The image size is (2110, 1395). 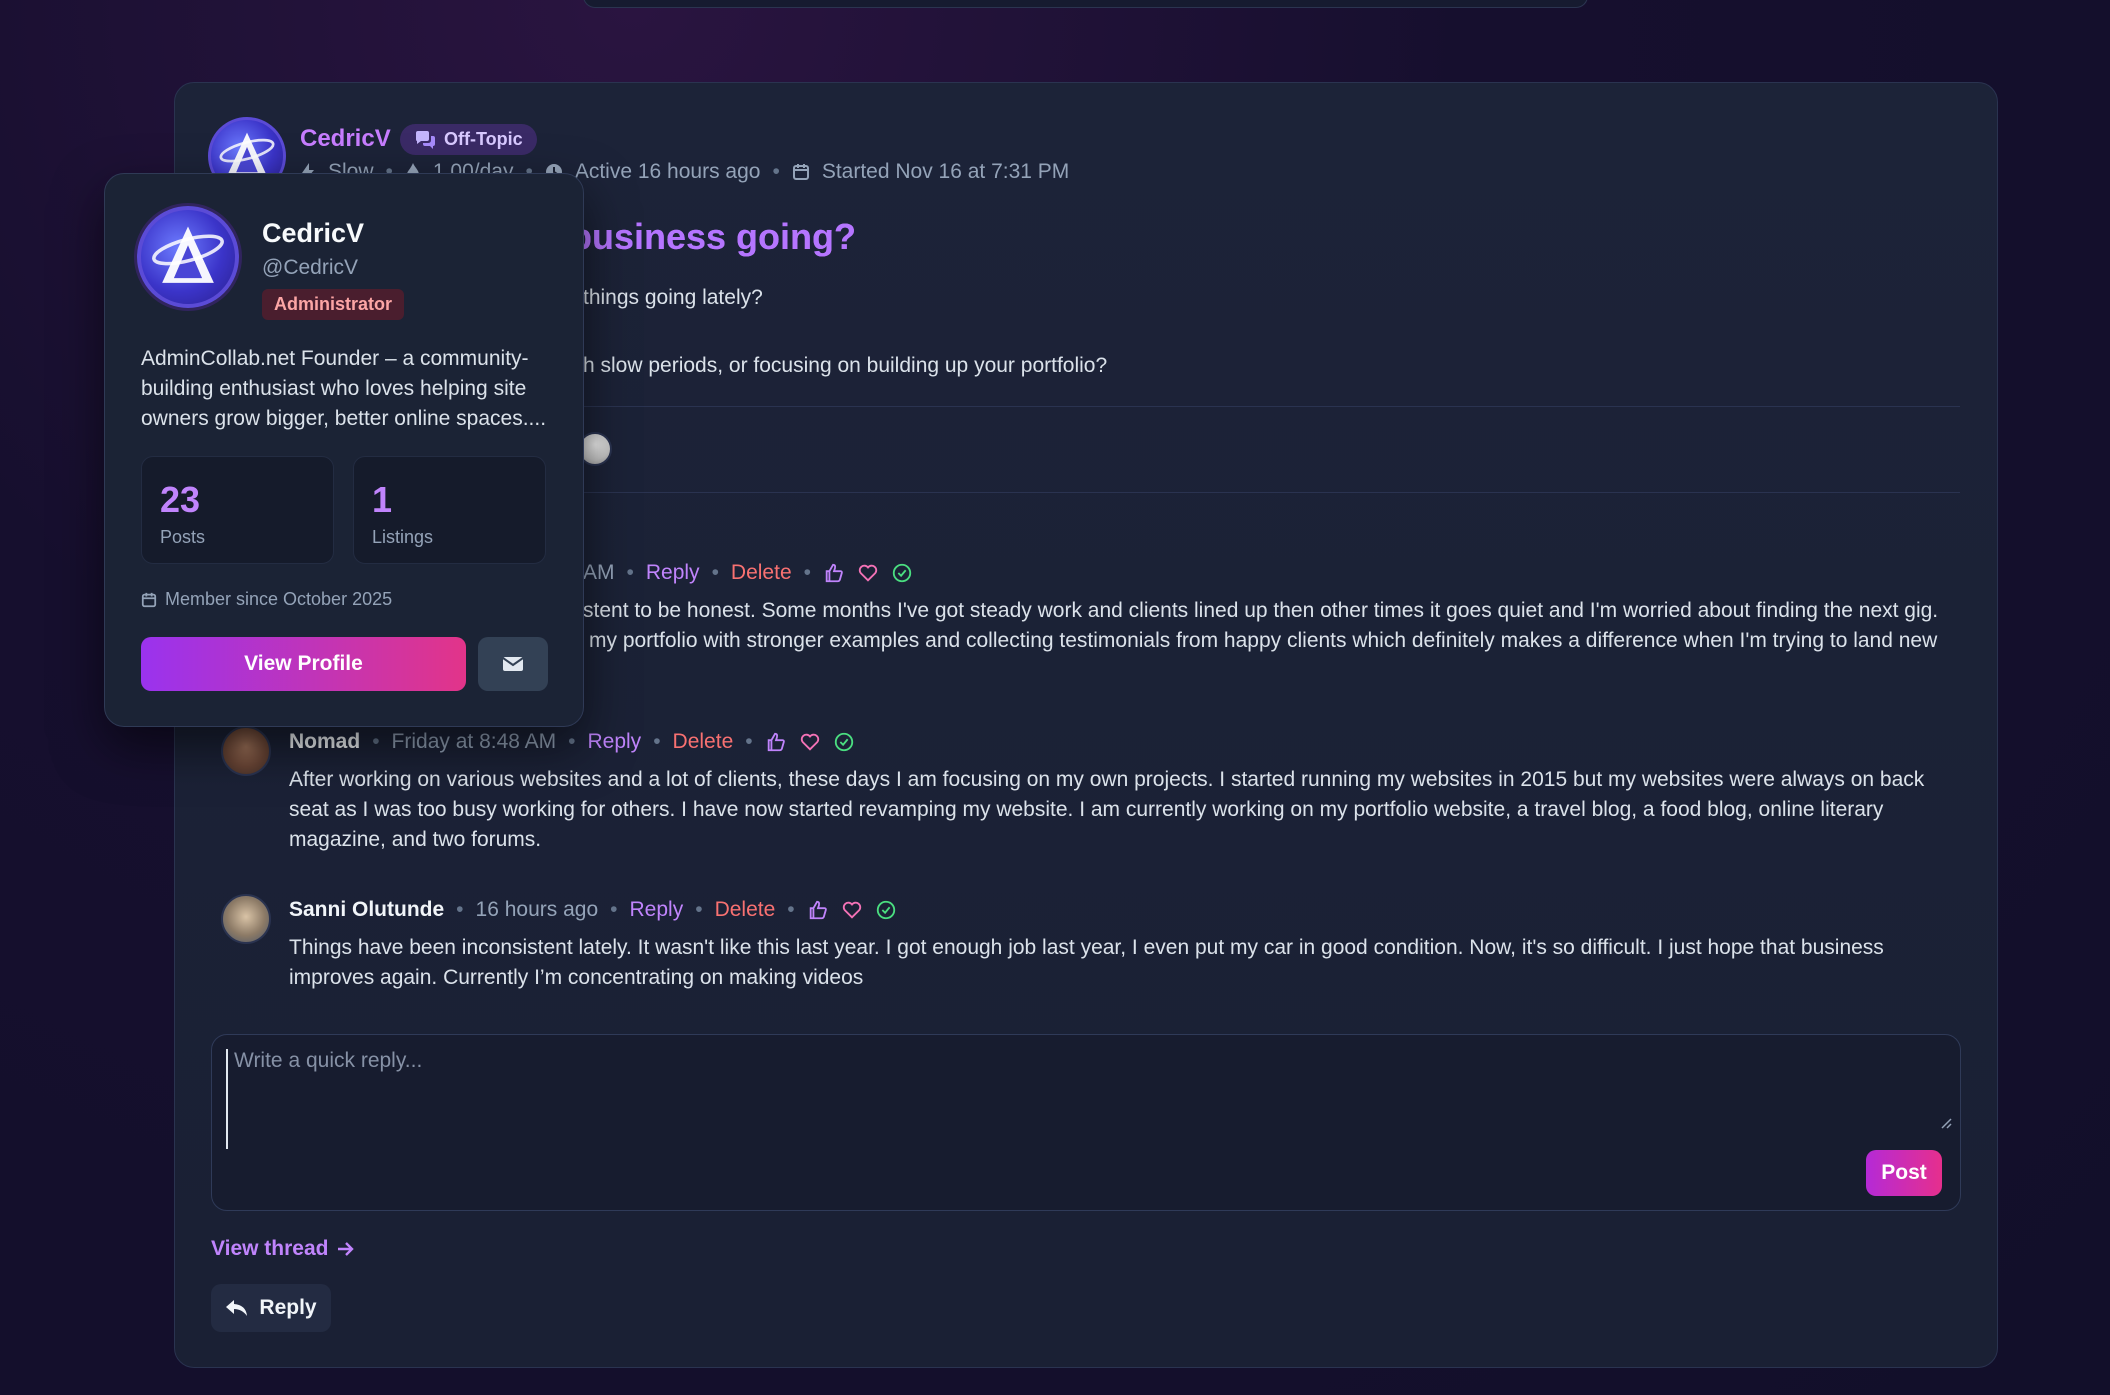 I want to click on comment-time: Friday at 8:48 AM, so click(x=474, y=741).